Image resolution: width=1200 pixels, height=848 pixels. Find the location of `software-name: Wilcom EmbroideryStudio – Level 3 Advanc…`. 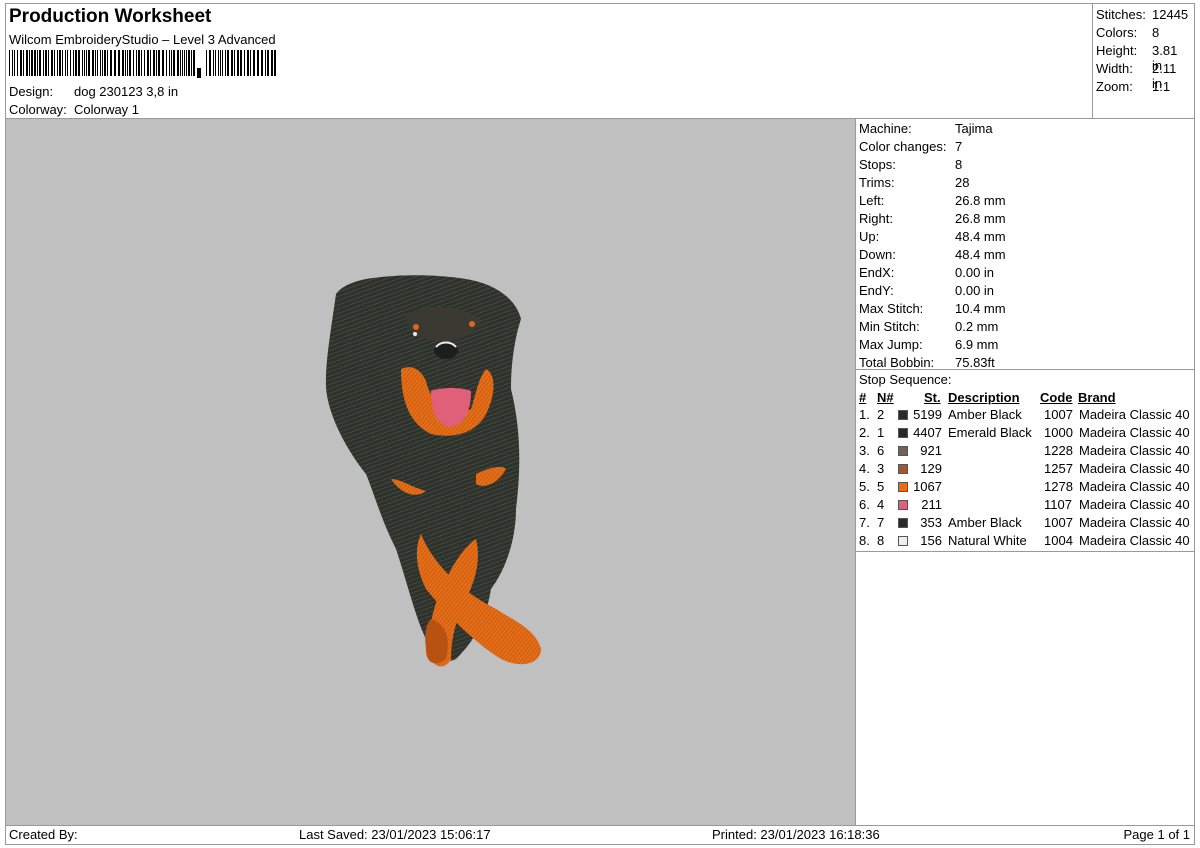

software-name: Wilcom EmbroideryStudio – Level 3 Advanc… is located at coordinates (142, 39).